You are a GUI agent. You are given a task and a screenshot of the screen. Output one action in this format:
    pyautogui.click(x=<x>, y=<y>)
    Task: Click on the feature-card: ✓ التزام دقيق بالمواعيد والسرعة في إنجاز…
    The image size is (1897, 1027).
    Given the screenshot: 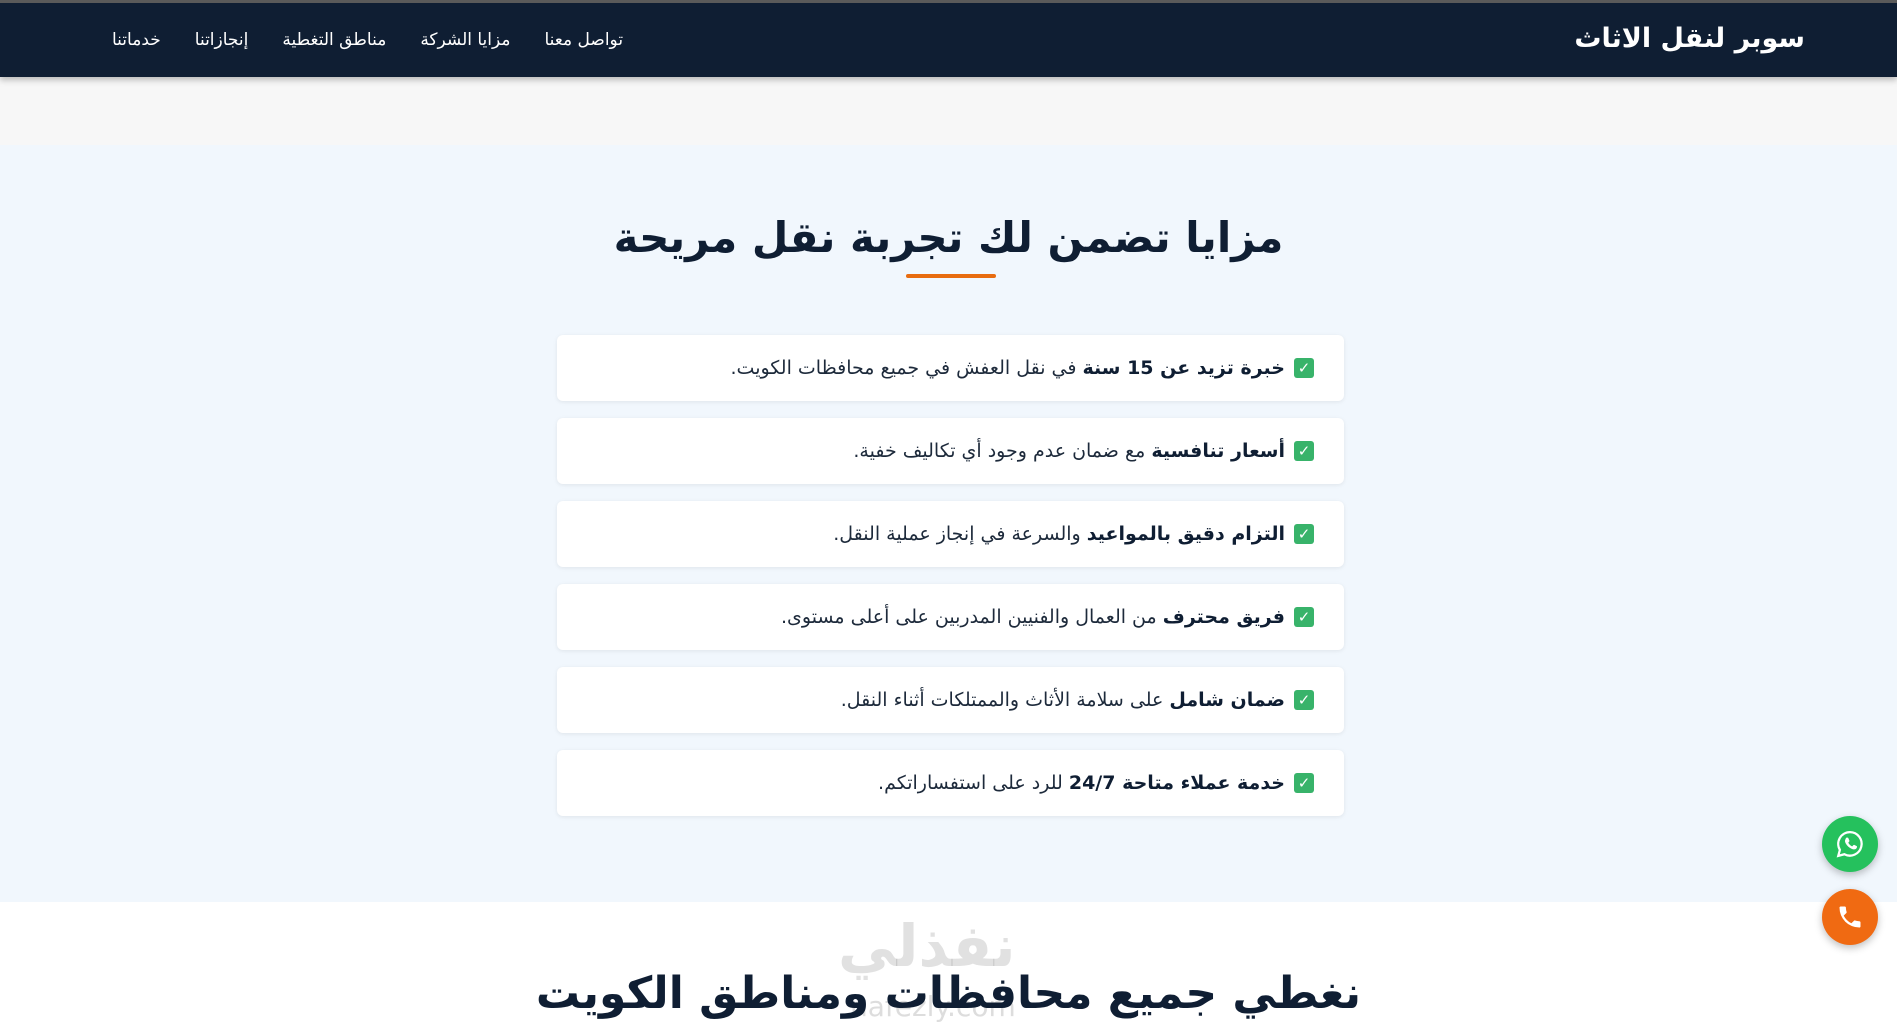 What is the action you would take?
    pyautogui.click(x=950, y=534)
    